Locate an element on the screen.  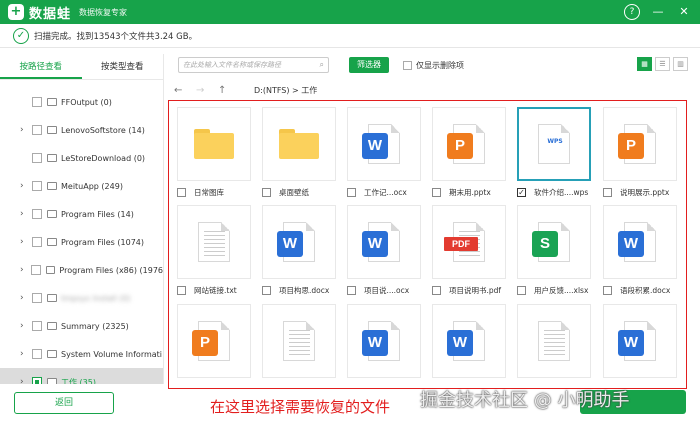
file-toolbar: 在此处输入文件名称或保存路径 ⌕ 筛选器 仅显示删除项 ▦ ☰ ▥ is located at coordinates (433, 65).